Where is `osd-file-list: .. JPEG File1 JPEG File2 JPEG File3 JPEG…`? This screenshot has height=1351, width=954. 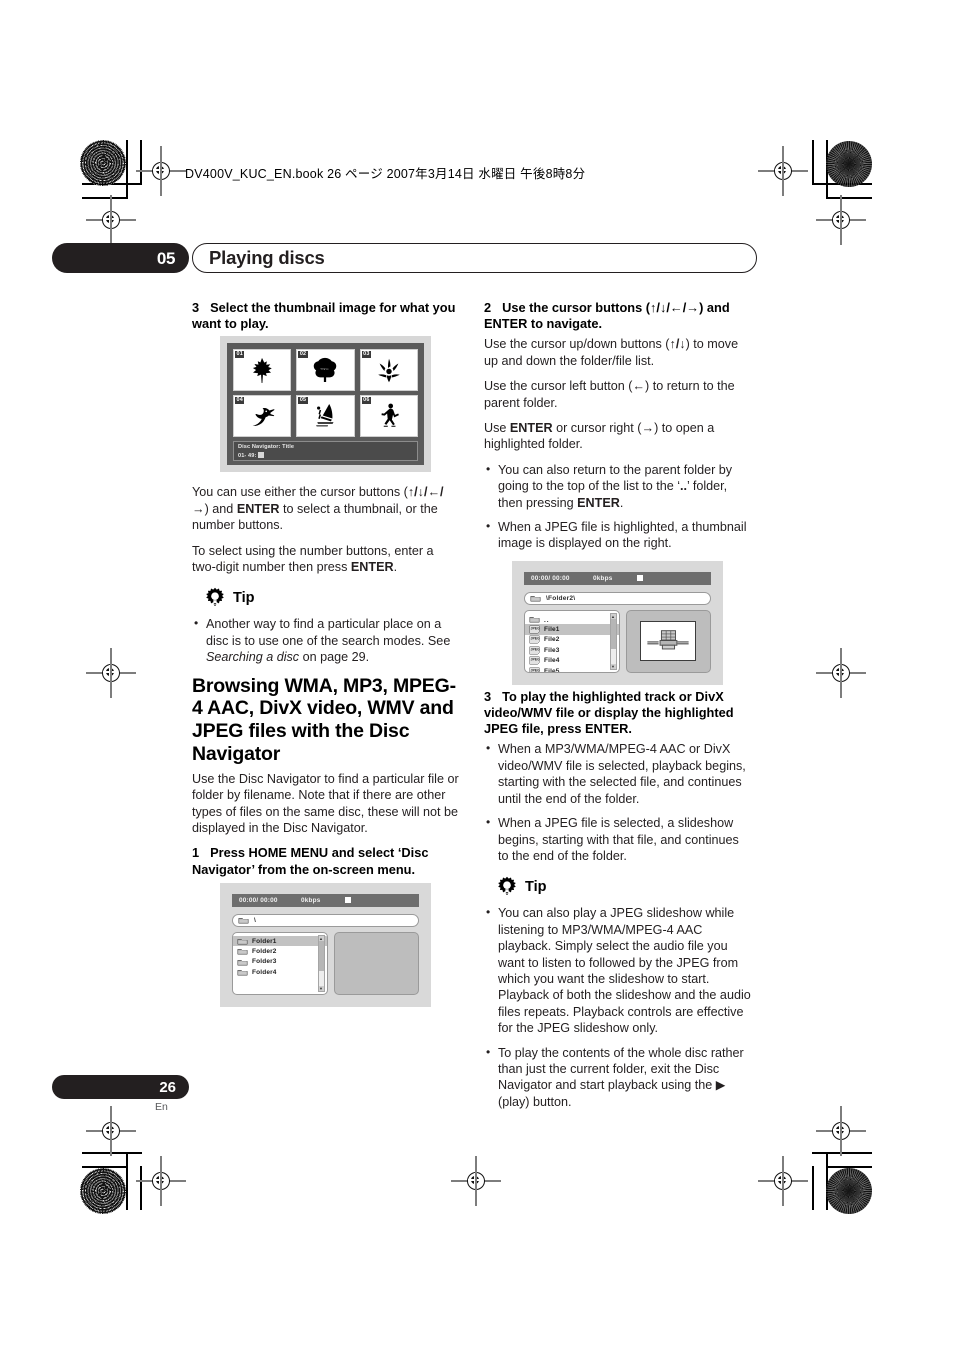 osd-file-list: .. JPEG File1 JPEG File2 JPEG File3 JPEG… is located at coordinates (572, 641).